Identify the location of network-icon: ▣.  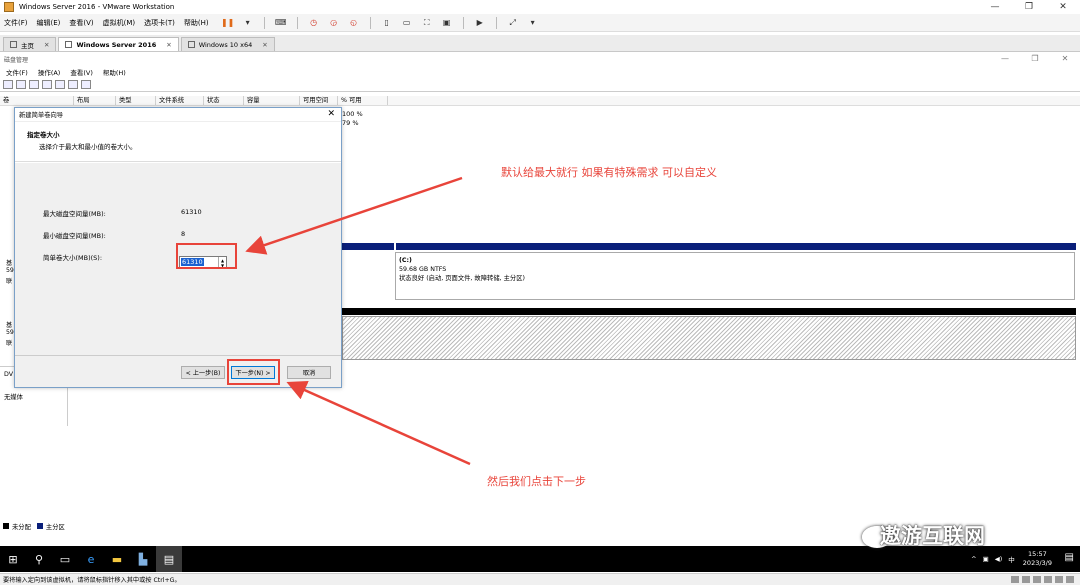
(986, 559).